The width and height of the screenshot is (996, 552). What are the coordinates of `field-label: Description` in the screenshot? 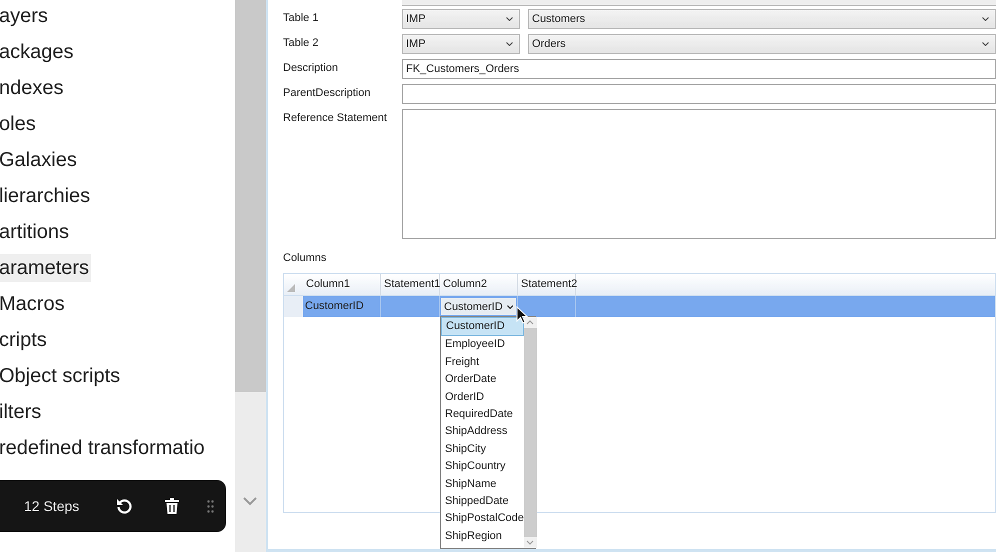 It's located at (311, 67).